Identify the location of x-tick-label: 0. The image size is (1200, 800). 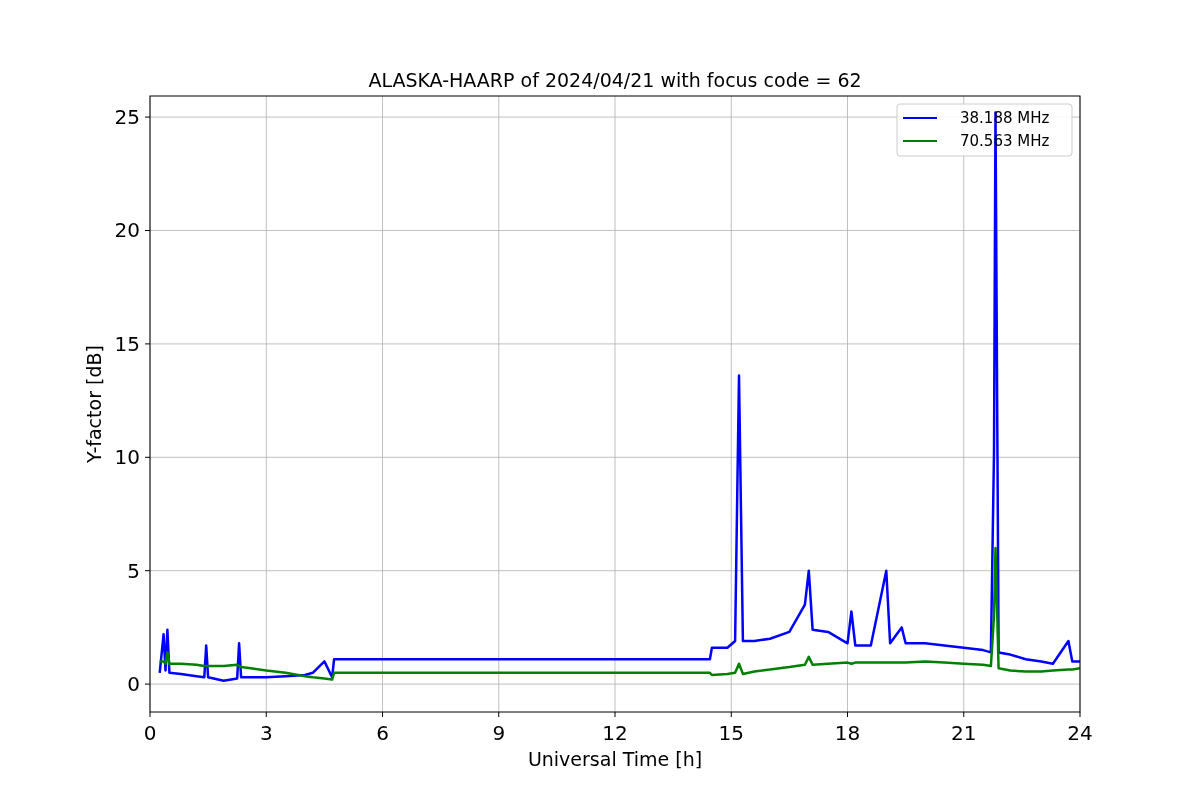
(150, 733).